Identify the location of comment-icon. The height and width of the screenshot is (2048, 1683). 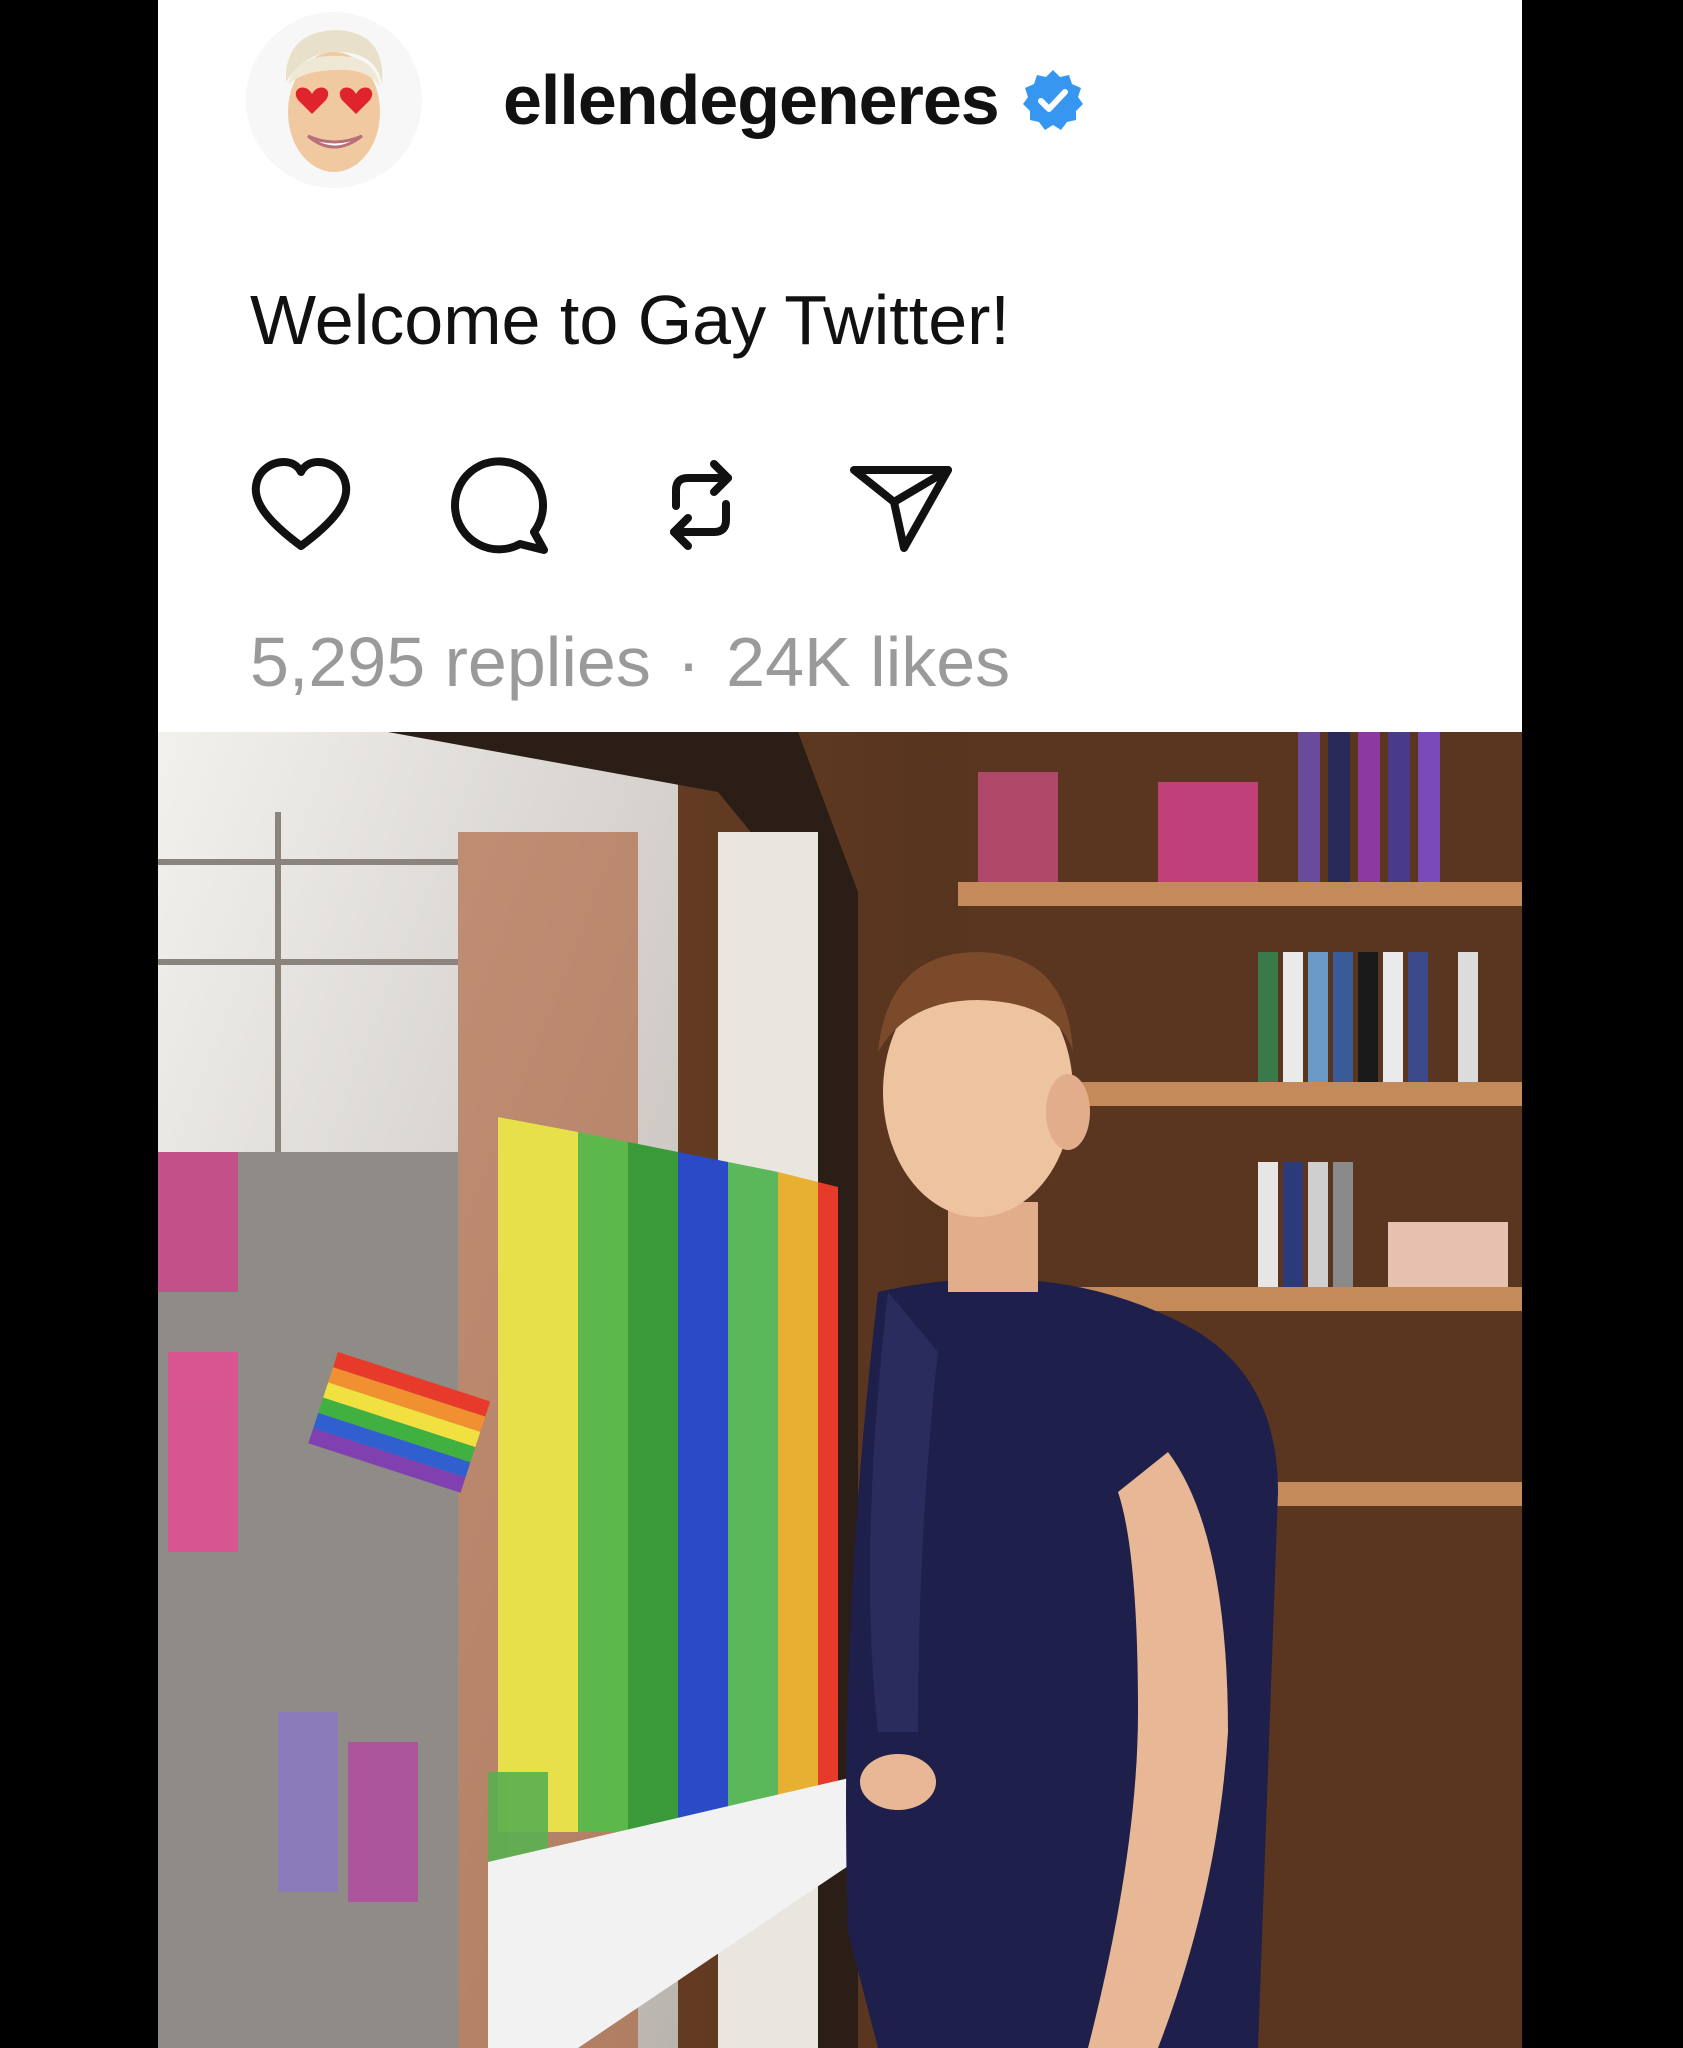
(499, 505).